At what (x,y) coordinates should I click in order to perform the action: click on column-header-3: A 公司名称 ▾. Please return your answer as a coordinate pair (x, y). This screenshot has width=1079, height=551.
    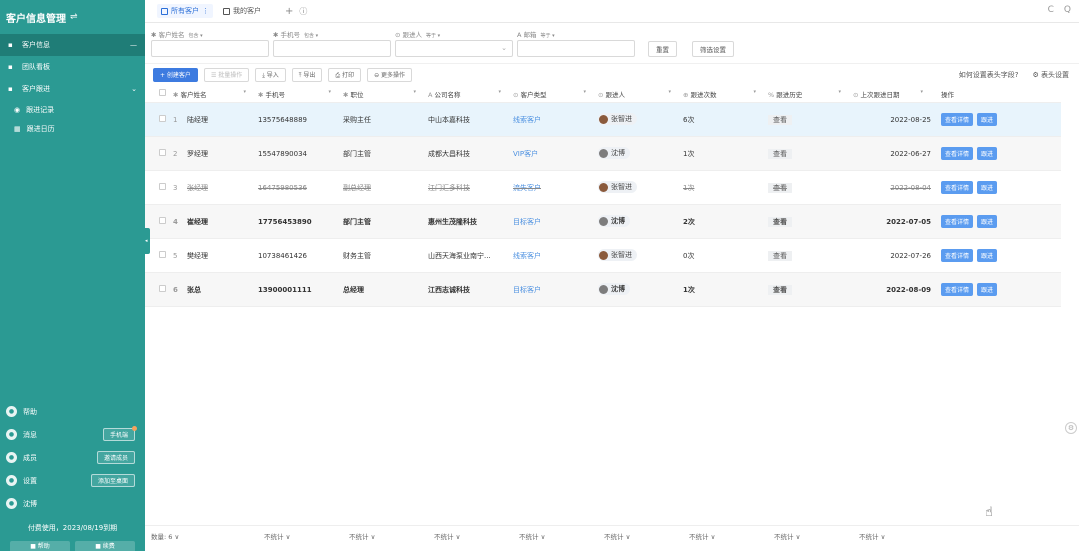
    Looking at the image, I should click on (470, 94).